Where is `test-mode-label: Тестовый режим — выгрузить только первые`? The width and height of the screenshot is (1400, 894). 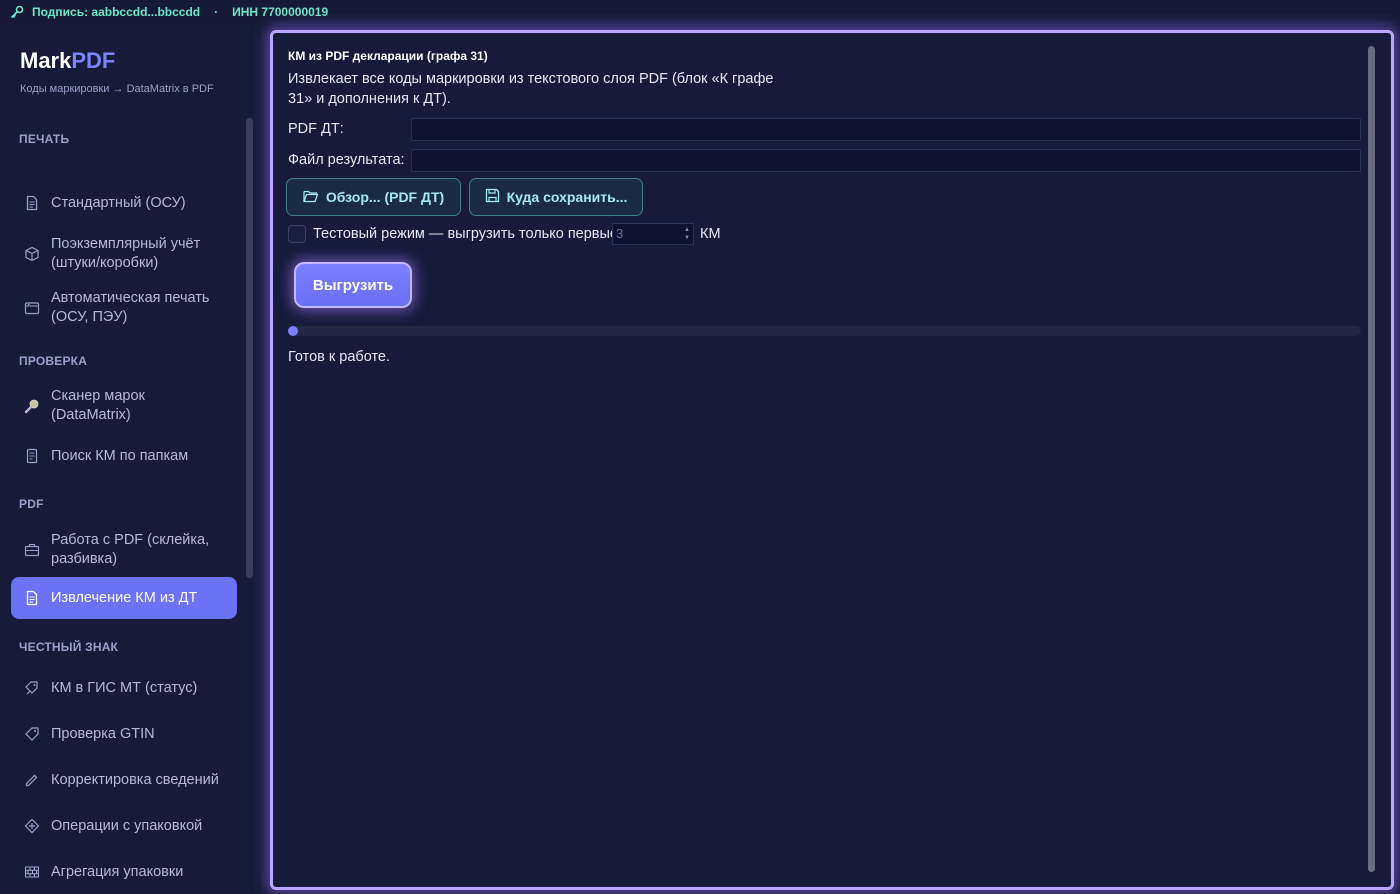 test-mode-label: Тестовый режим — выгрузить только первые is located at coordinates (465, 234).